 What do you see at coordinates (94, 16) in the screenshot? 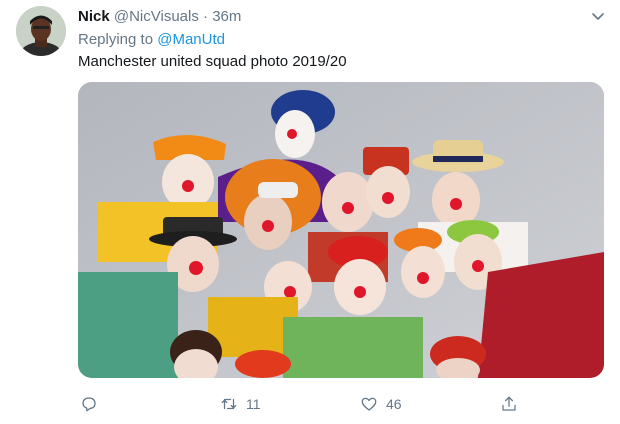
I see `author-name: Nick` at bounding box center [94, 16].